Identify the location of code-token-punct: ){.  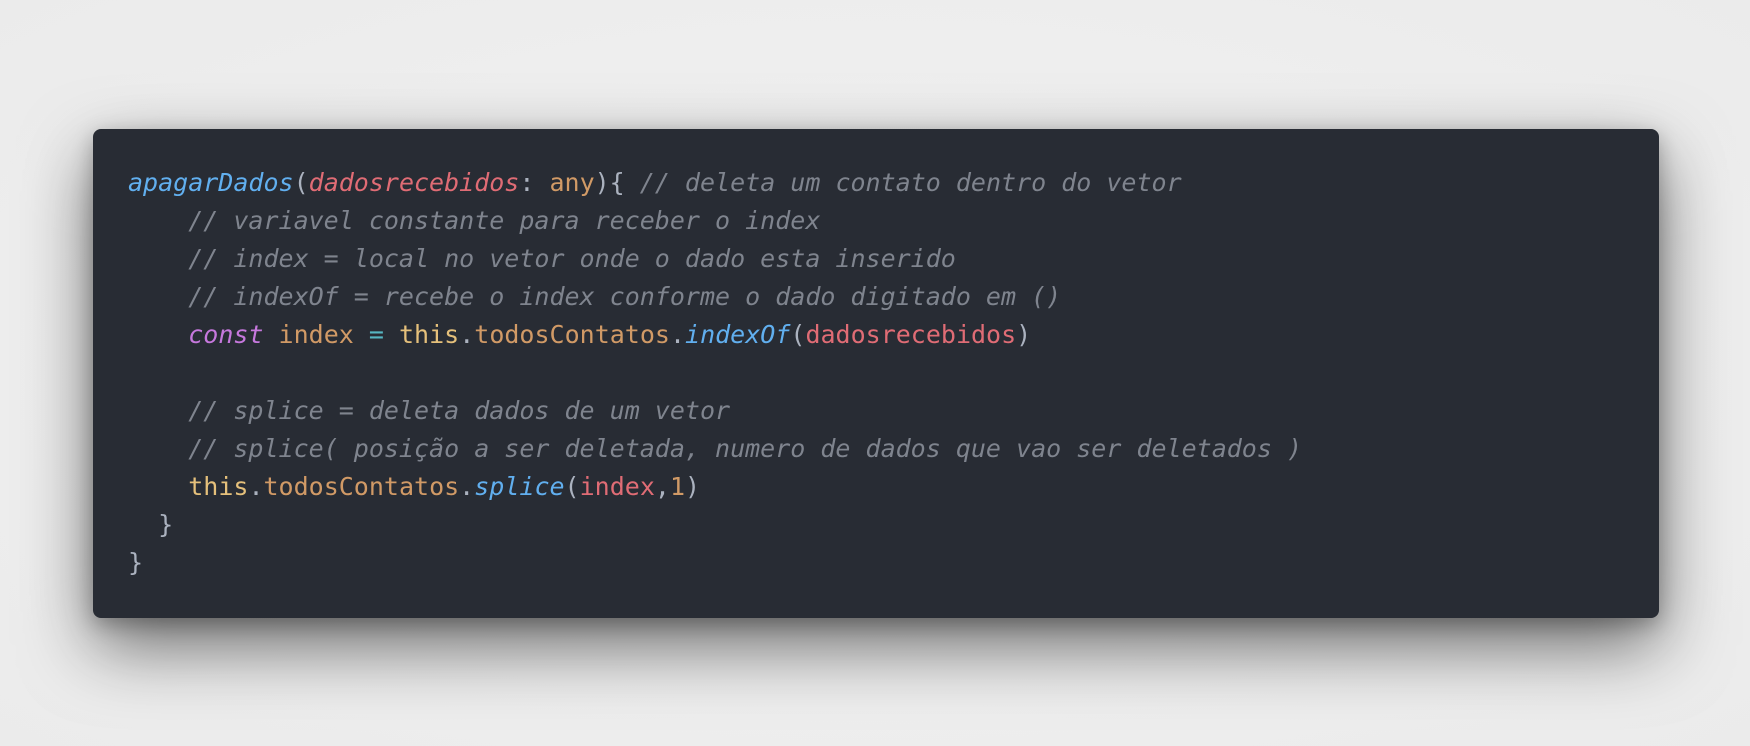
(617, 182).